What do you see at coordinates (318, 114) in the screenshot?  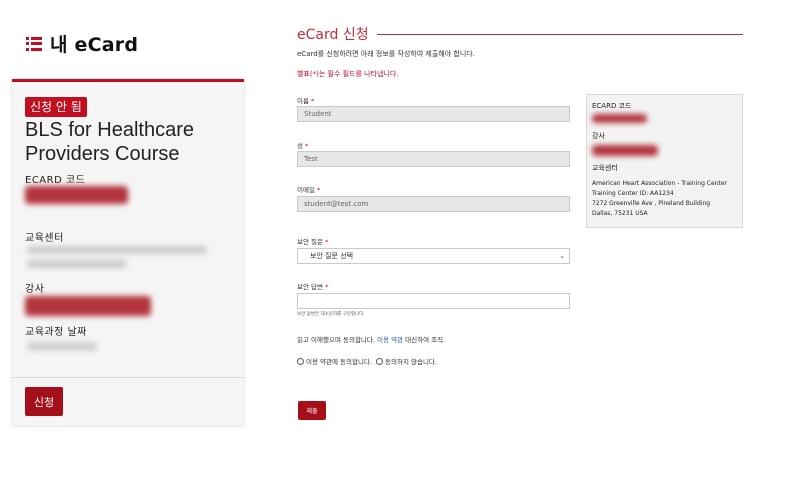 I see `first-name-value: Student` at bounding box center [318, 114].